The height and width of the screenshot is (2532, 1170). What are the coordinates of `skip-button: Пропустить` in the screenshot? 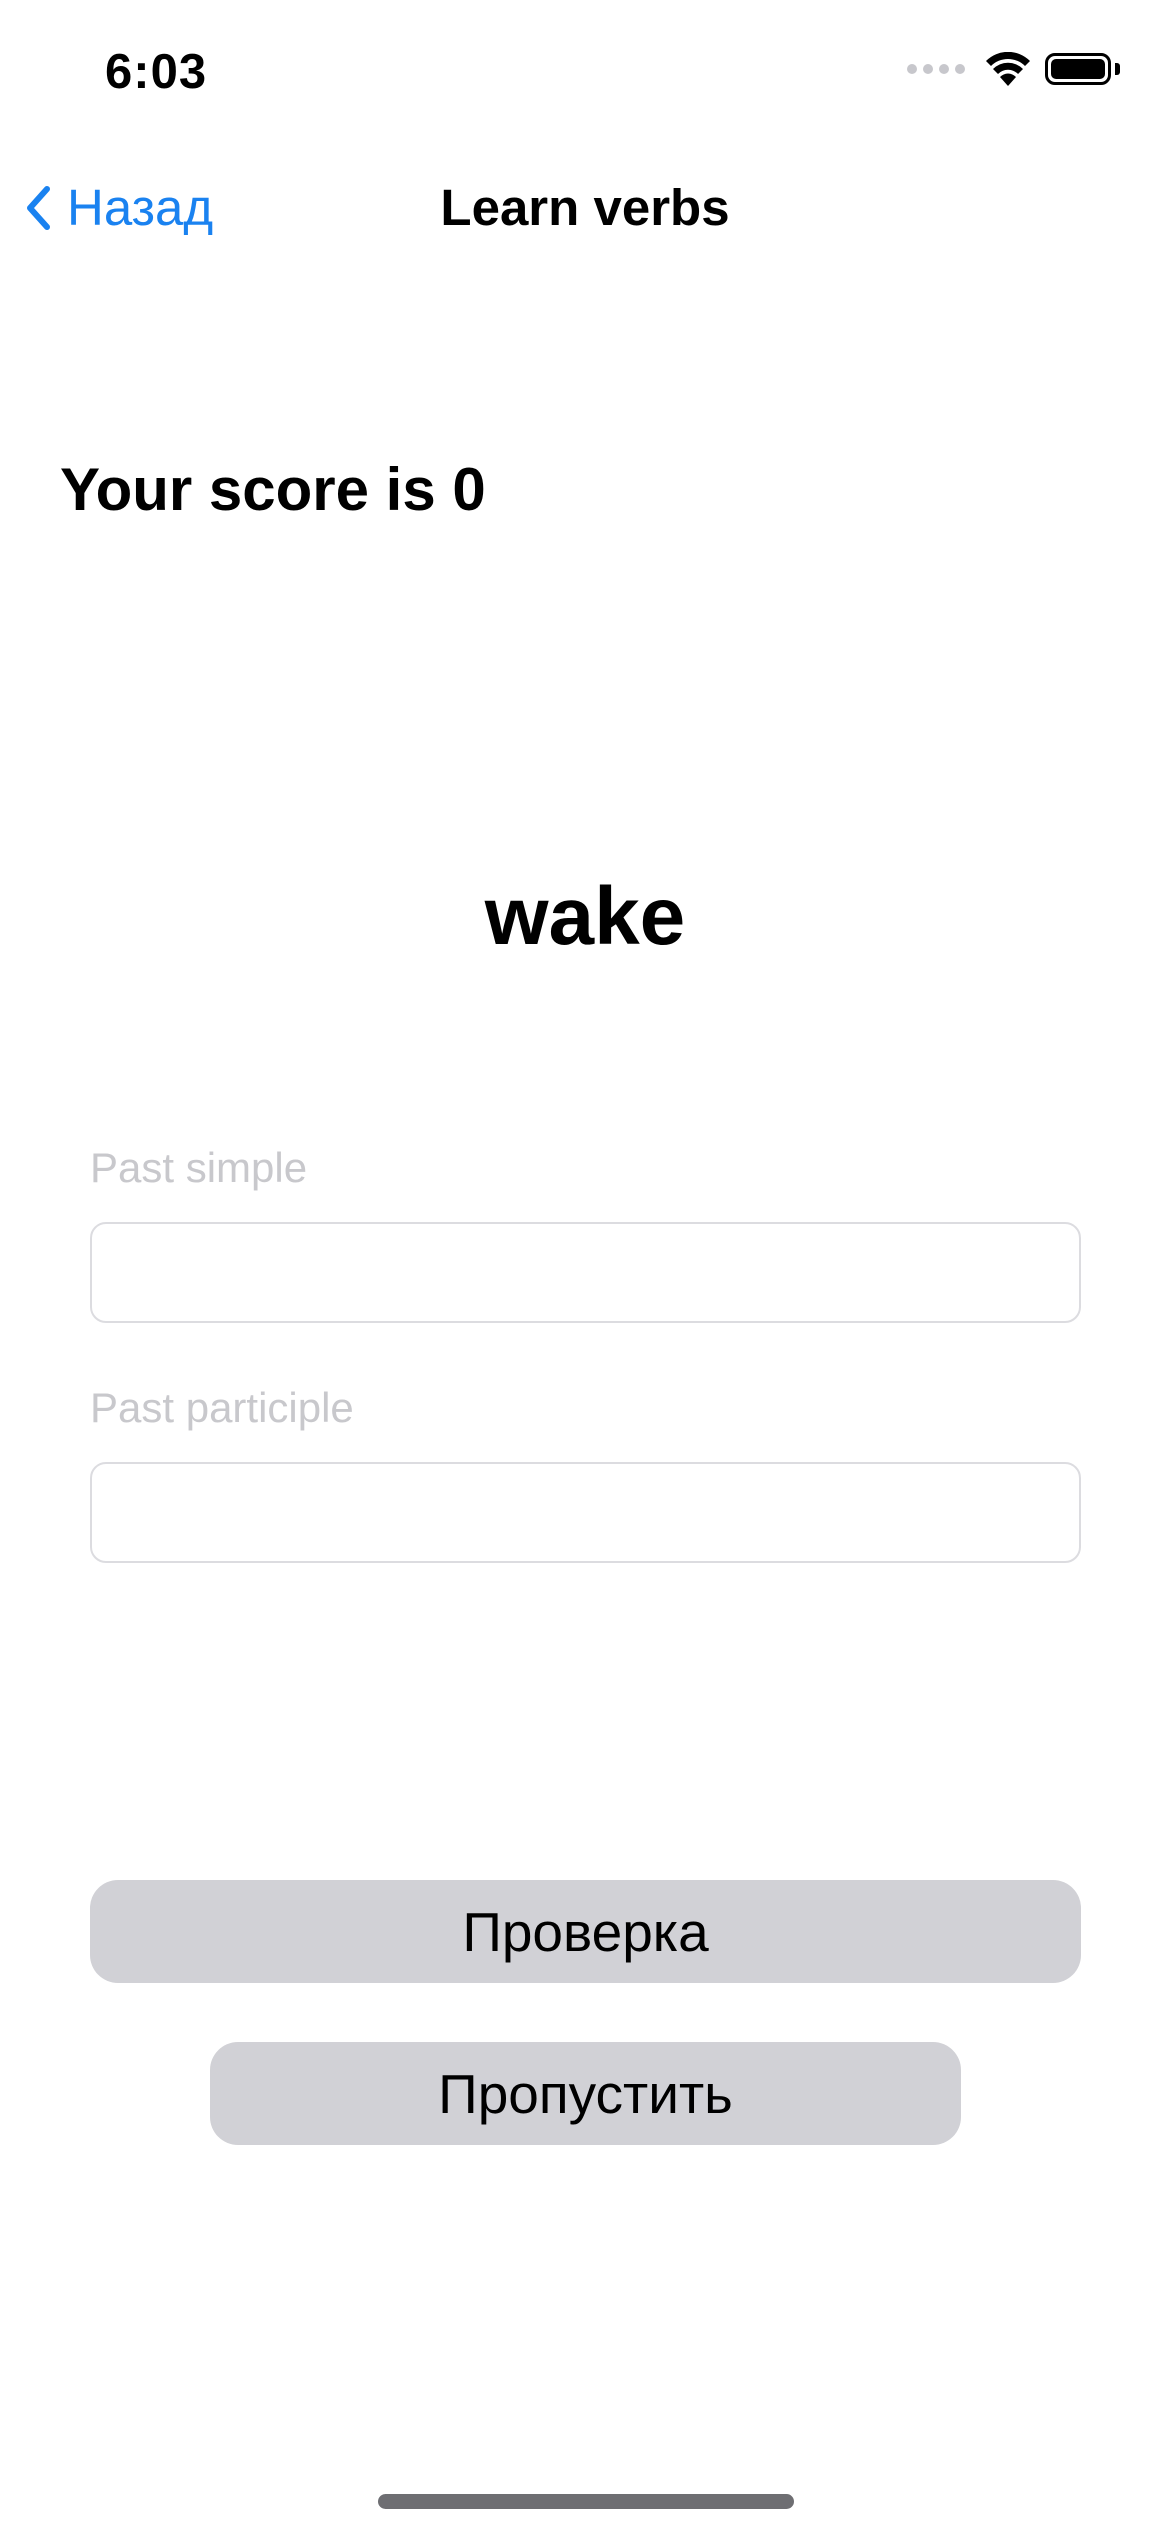 It's located at (585, 2093).